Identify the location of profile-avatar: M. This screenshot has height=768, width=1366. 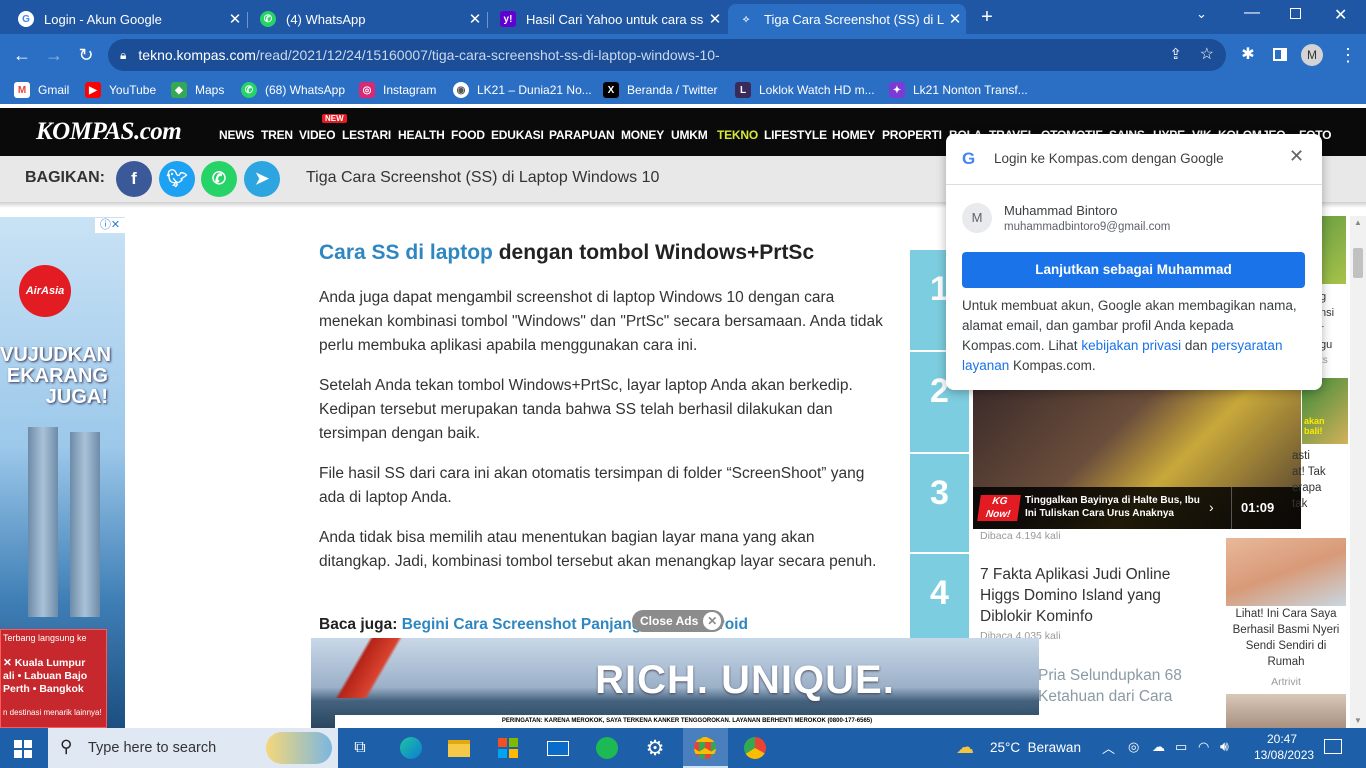
(1312, 55).